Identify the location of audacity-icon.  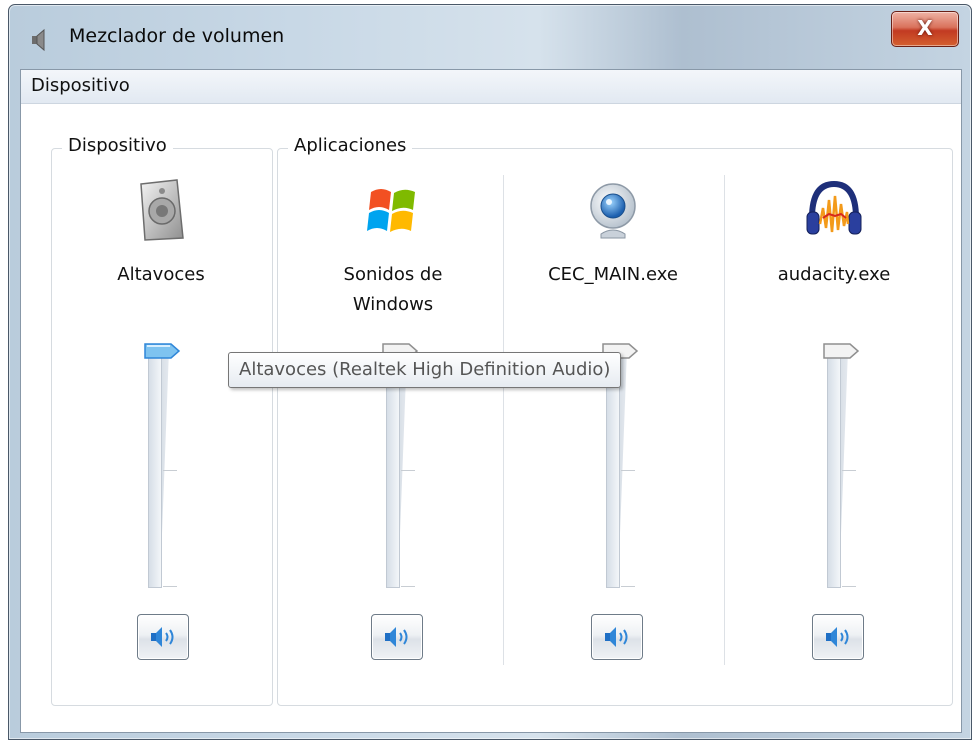
(834, 210).